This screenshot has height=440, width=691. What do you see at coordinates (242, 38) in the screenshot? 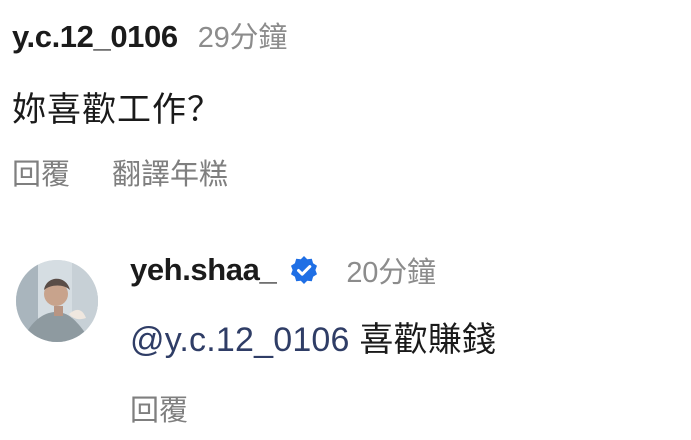
I see `comment-time: 29分鐘` at bounding box center [242, 38].